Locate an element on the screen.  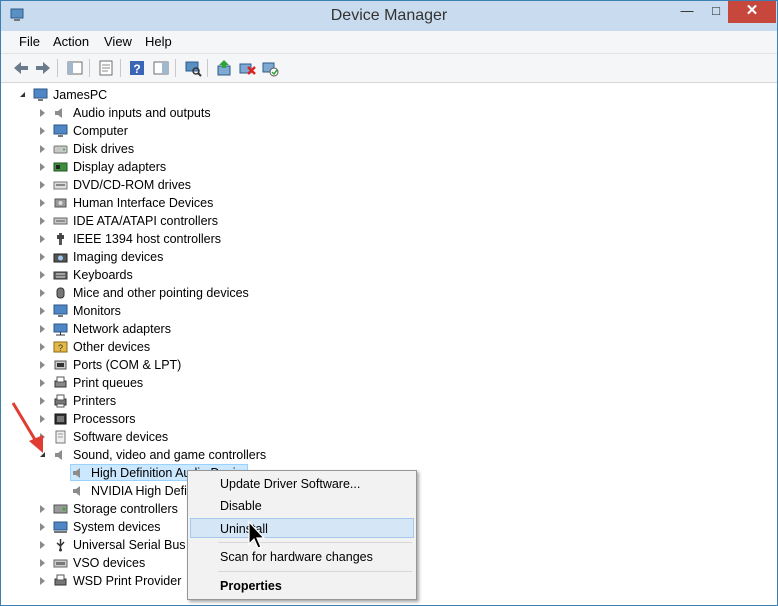
tree-category-label: Other devices is located at coordinates (112, 347).